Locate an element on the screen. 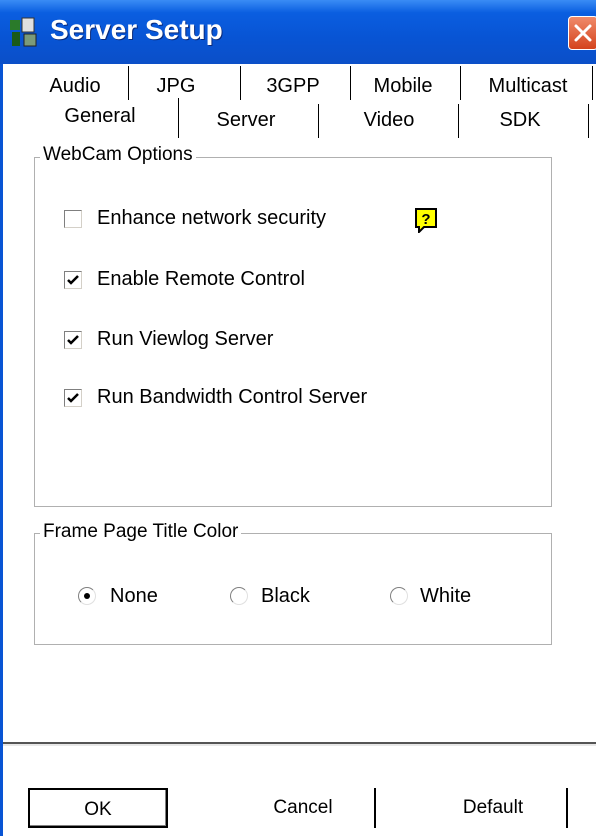 The width and height of the screenshot is (596, 836). cancel-button: Cancel is located at coordinates (304, 808).